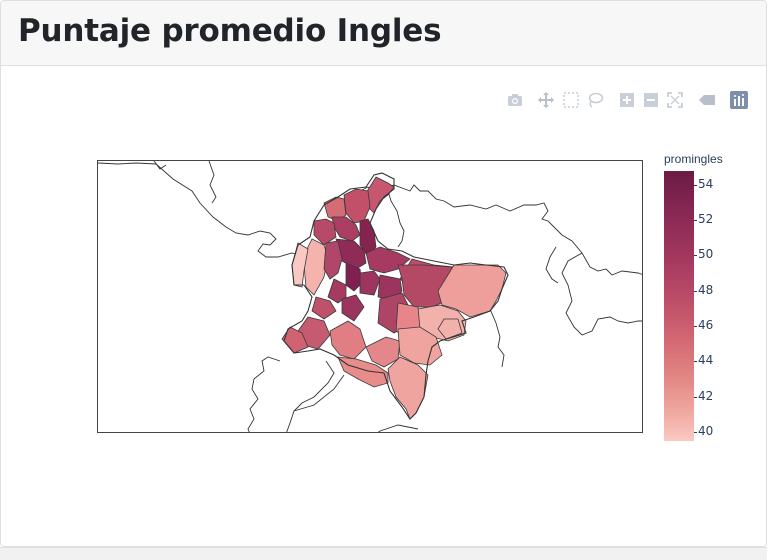  What do you see at coordinates (627, 100) in the screenshot?
I see `zoom-in-icon` at bounding box center [627, 100].